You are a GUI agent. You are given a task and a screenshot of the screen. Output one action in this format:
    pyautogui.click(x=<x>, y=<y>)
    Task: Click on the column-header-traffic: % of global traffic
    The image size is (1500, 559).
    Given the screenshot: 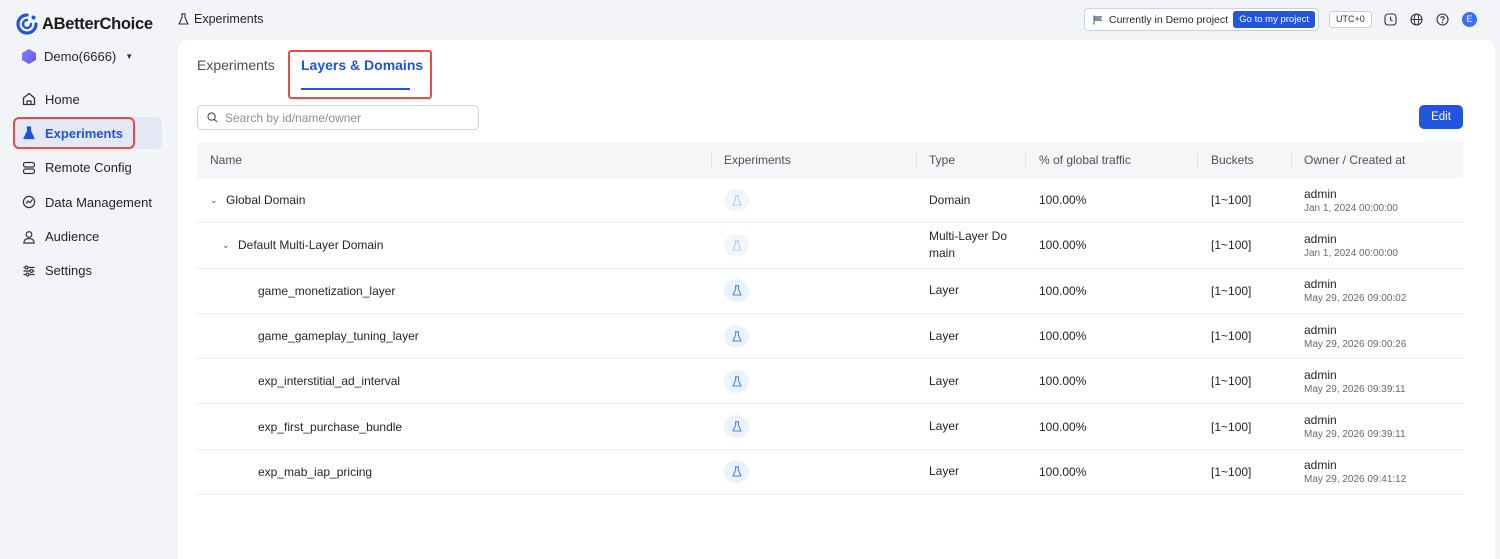 What is the action you would take?
    pyautogui.click(x=1085, y=160)
    